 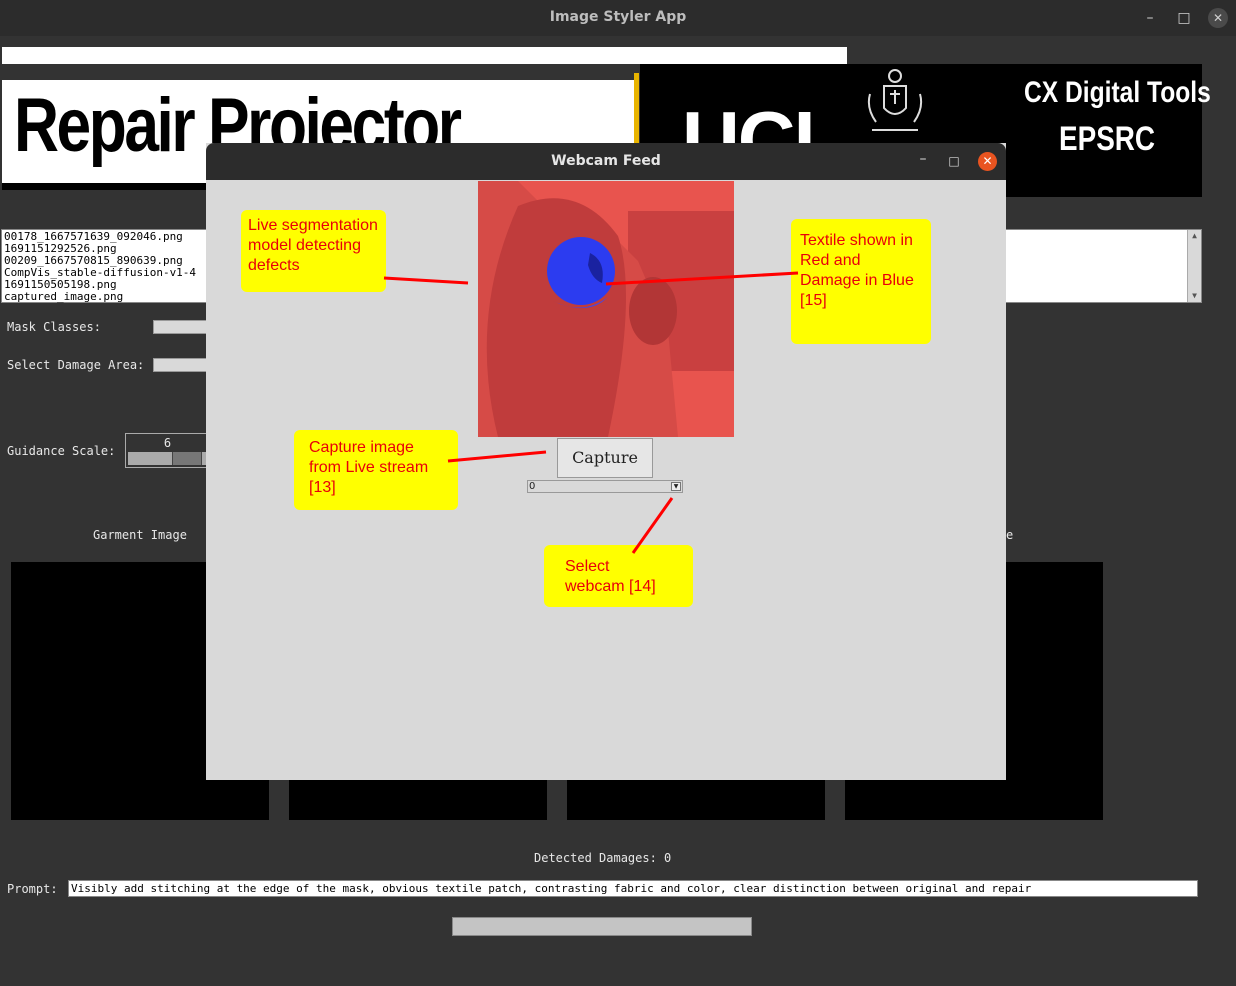 I want to click on detected-damages-label: Detected Damages: 0, so click(x=603, y=858).